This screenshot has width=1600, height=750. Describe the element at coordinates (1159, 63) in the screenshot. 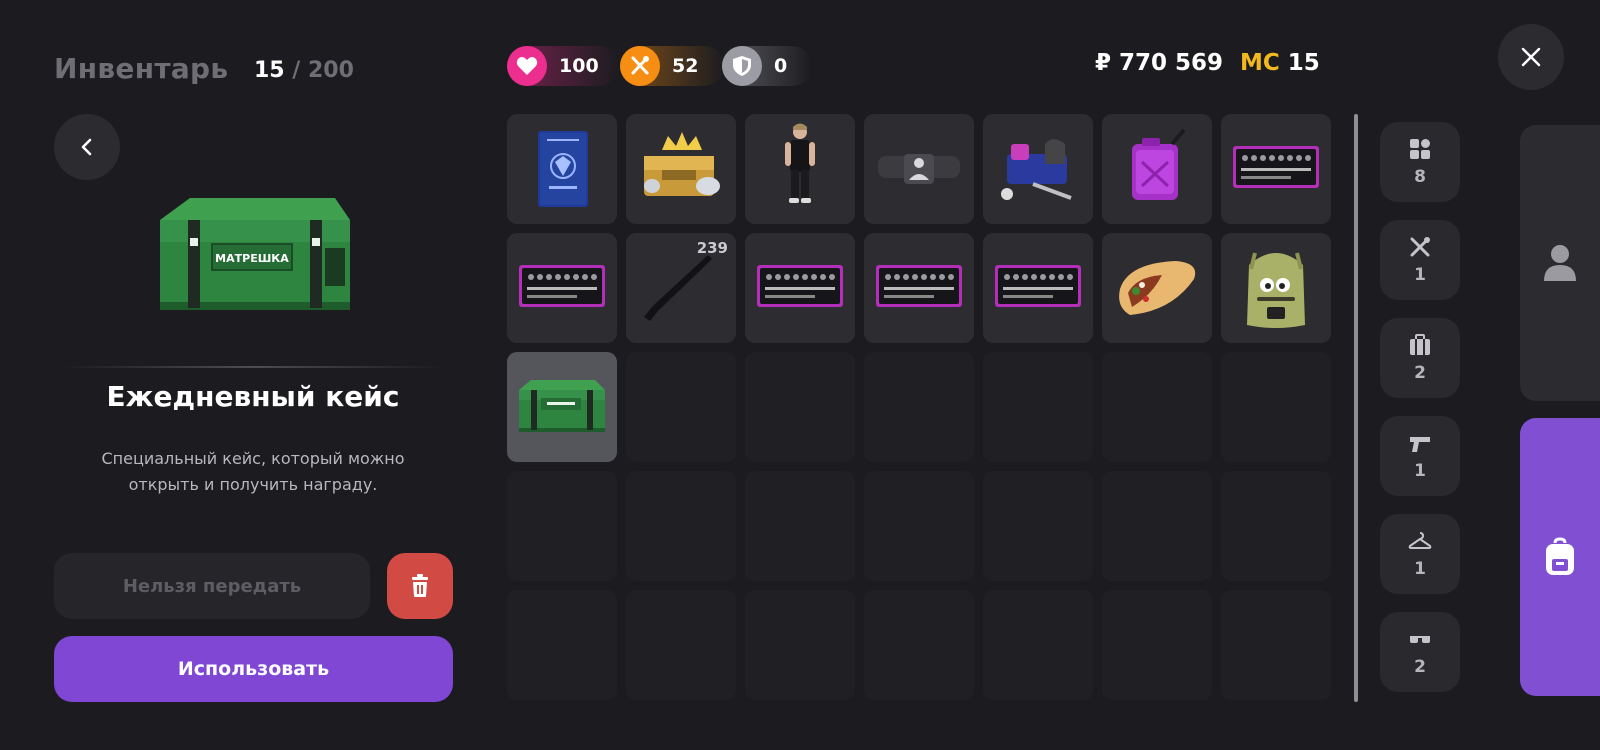

I see `money-balance: ₽ 770 569` at that location.